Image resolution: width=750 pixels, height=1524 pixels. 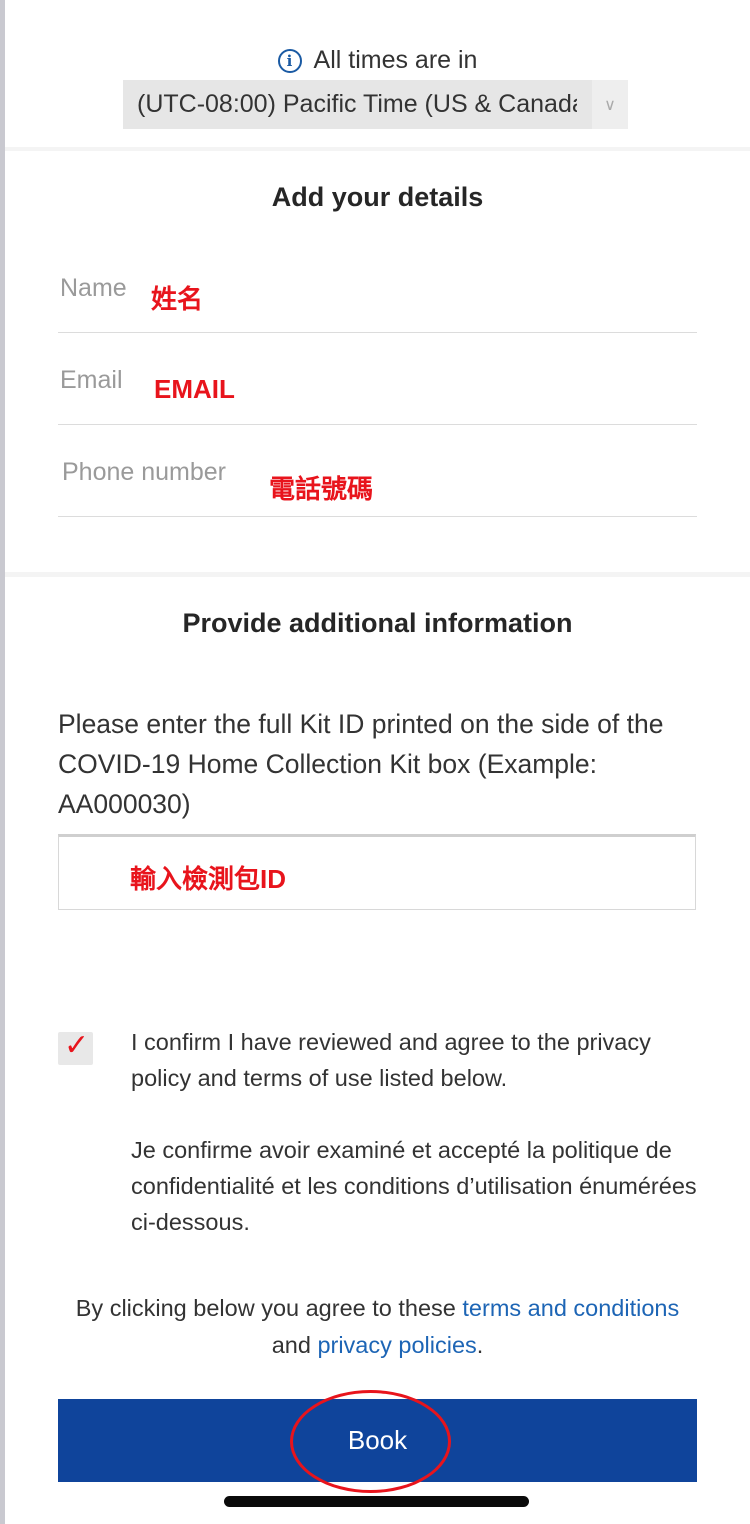 I want to click on timezone-prefix: All times are in, so click(x=395, y=60).